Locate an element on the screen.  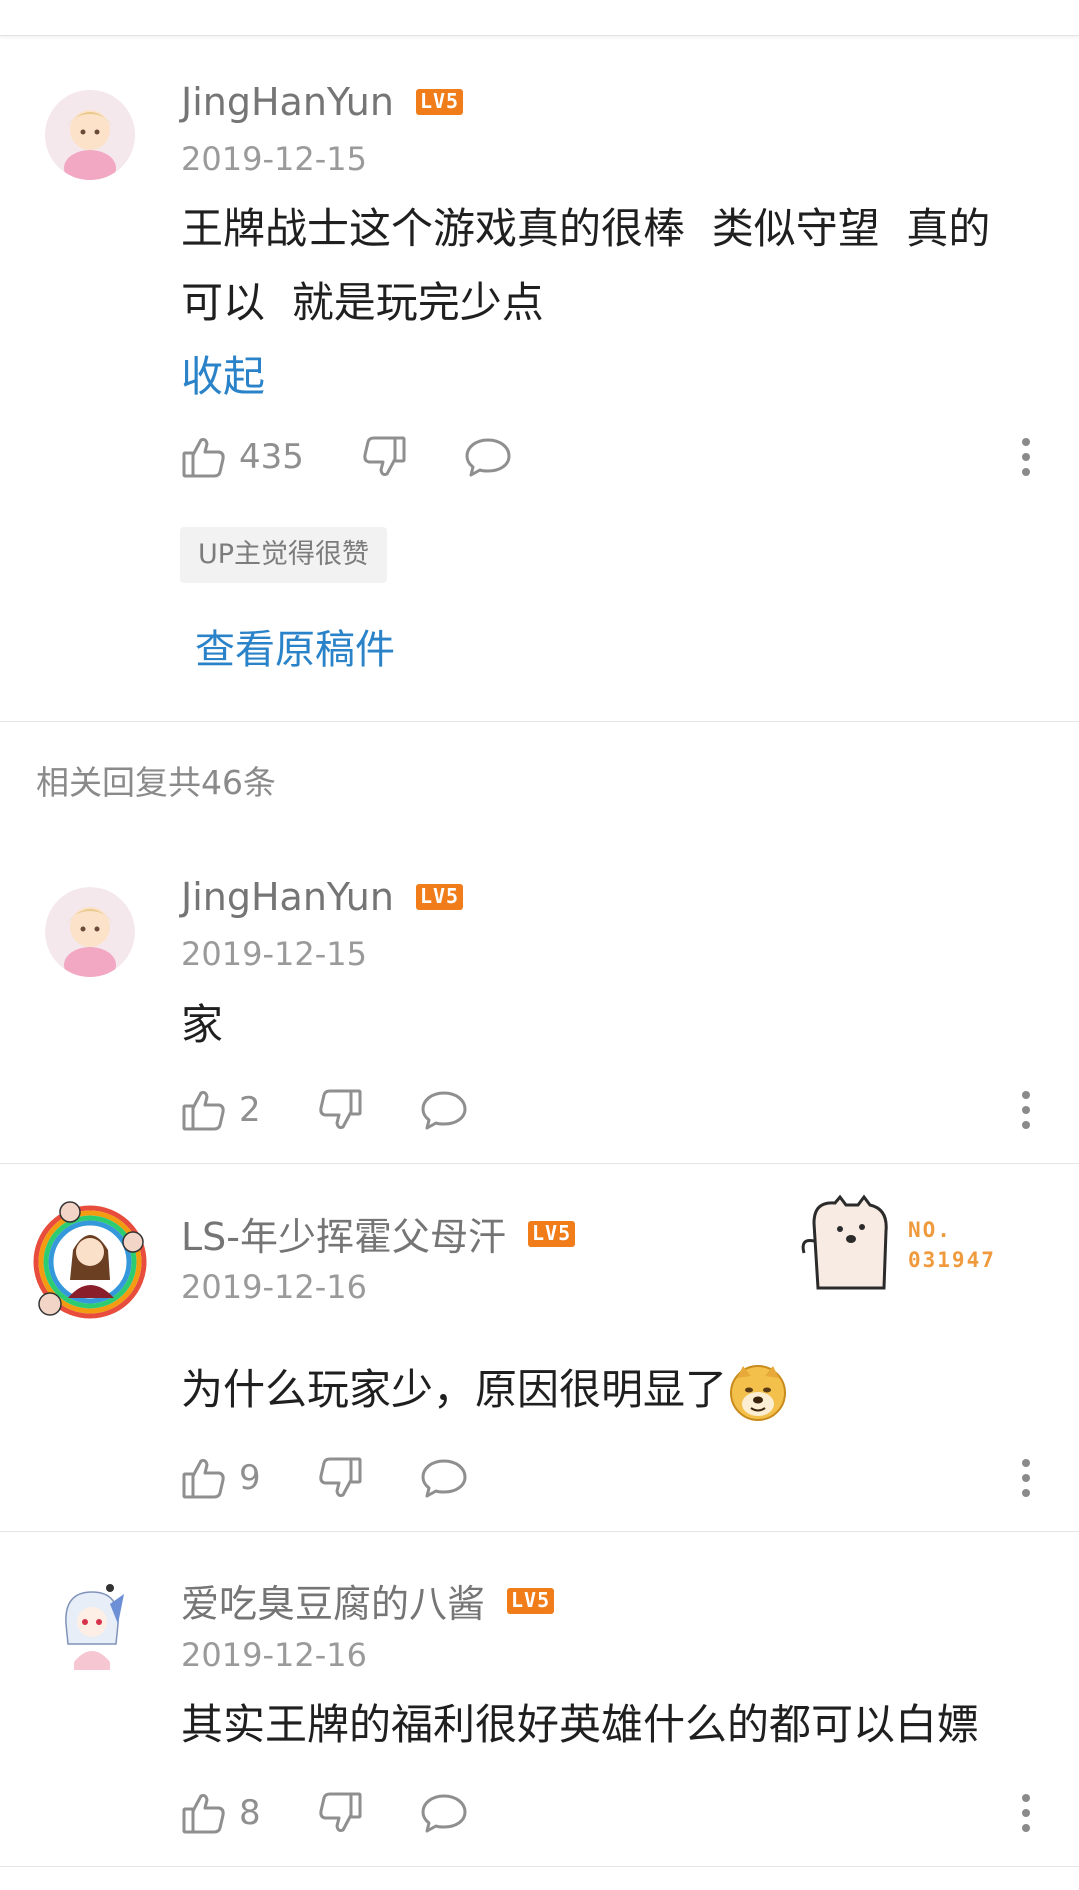
comment-actions: 8 is located at coordinates (611, 1813).